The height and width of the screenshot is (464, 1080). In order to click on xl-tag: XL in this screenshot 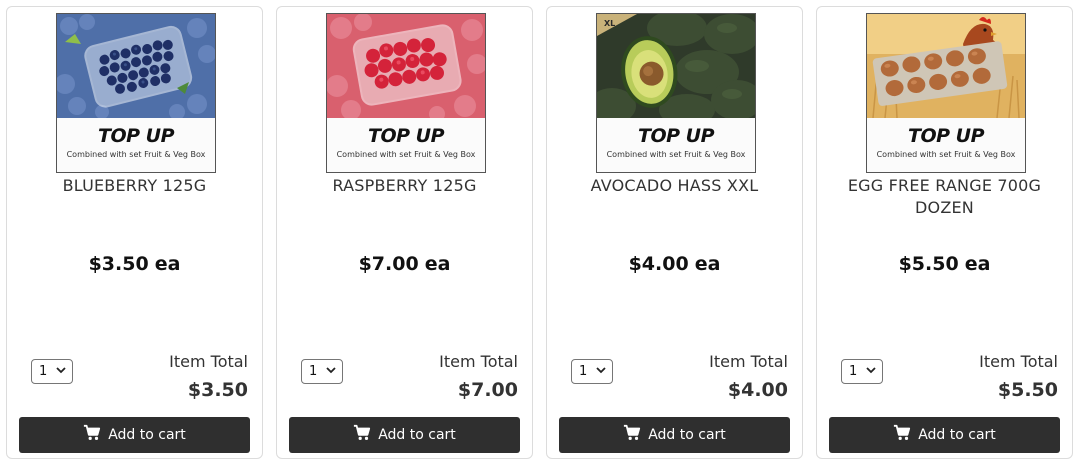, I will do `click(609, 23)`.